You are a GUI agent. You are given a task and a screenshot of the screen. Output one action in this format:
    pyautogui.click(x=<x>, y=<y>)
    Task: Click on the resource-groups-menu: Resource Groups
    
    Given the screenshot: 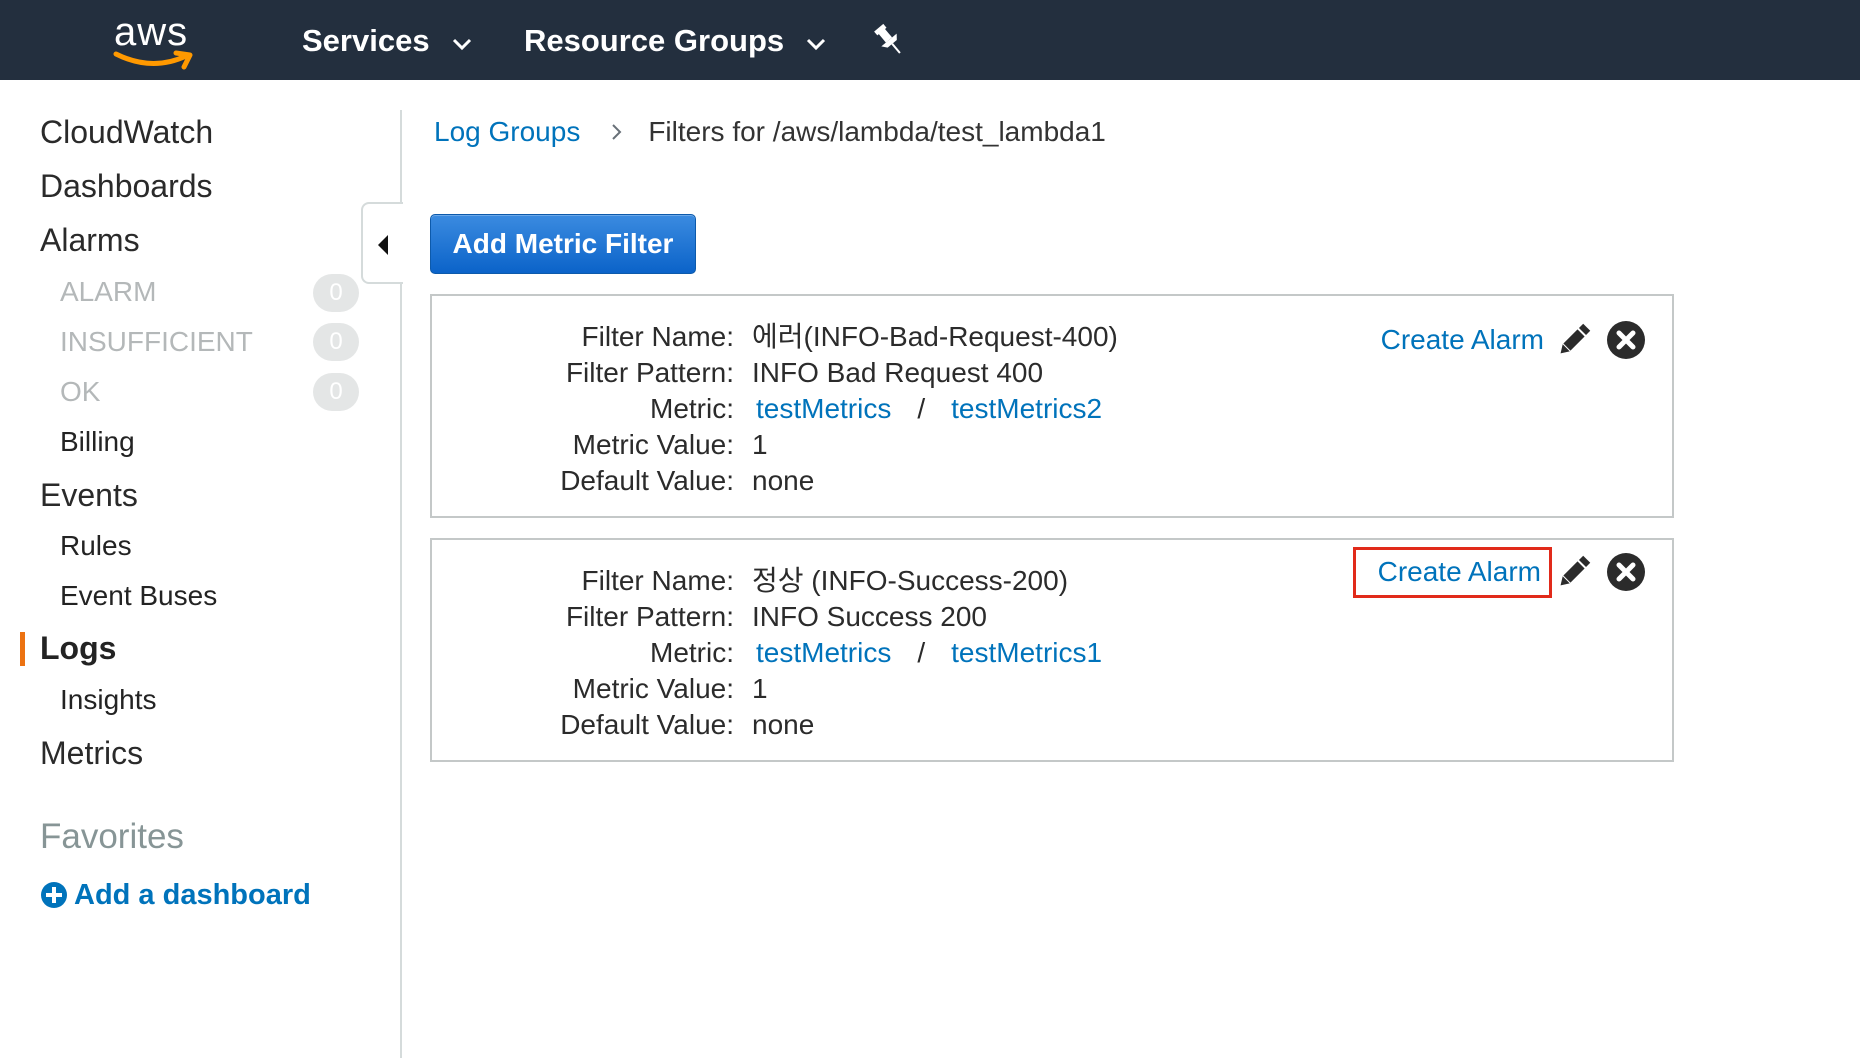 What is the action you would take?
    pyautogui.click(x=675, y=41)
    